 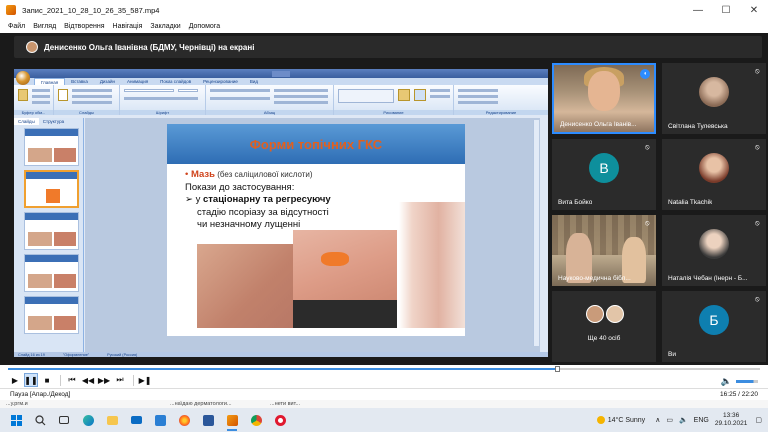 What do you see at coordinates (698, 10) in the screenshot?
I see `minimize-button: —` at bounding box center [698, 10].